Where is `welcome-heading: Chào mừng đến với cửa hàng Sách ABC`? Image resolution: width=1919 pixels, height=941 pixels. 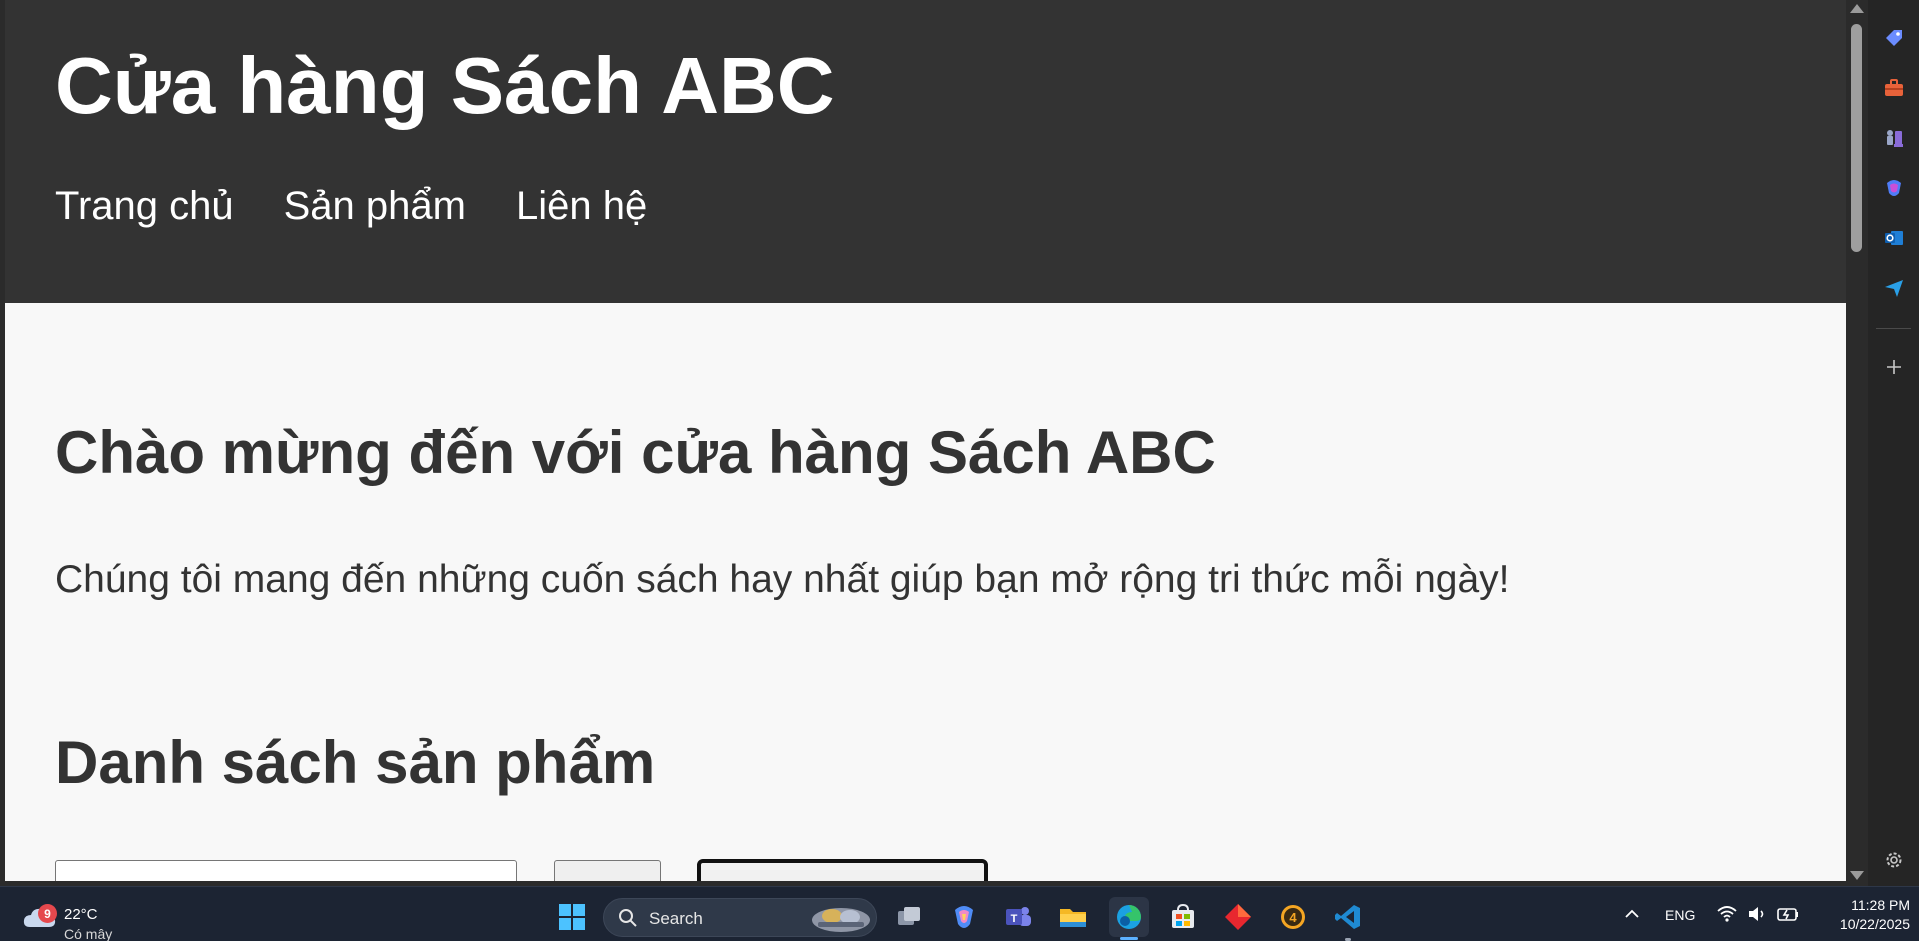 welcome-heading: Chào mừng đến với cửa hàng Sách ABC is located at coordinates (635, 452).